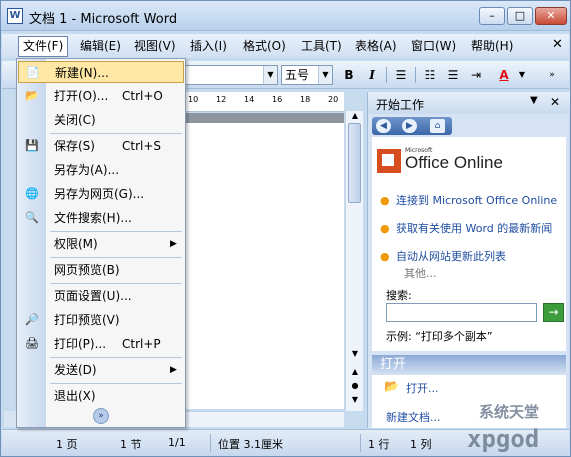  I want to click on scroll-down-icon: ▼, so click(355, 353).